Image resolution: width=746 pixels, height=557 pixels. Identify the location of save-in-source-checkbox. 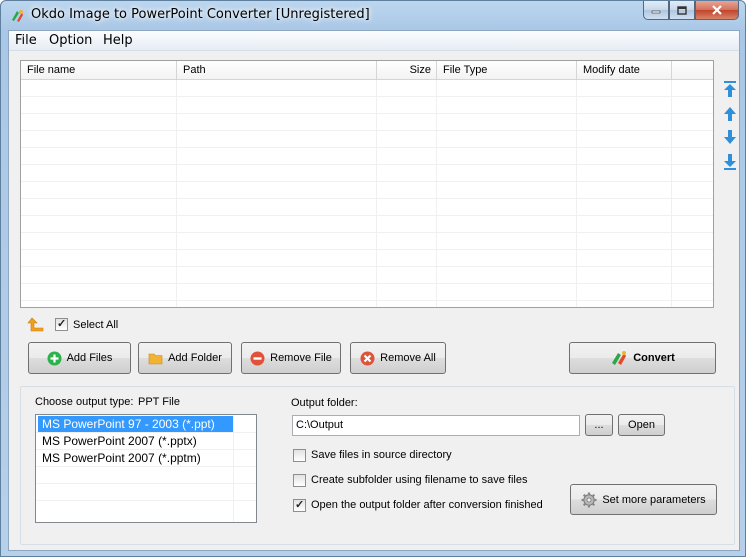
(299, 455).